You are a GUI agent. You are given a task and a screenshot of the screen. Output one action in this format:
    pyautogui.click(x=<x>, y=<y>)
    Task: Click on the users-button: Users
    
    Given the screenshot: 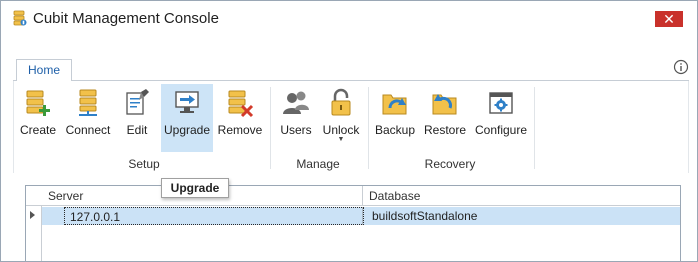 What is the action you would take?
    pyautogui.click(x=296, y=118)
    